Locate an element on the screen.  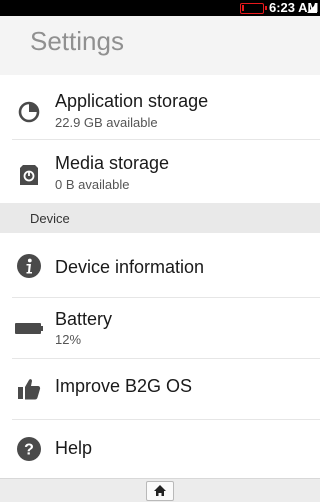
sd-card-icon is located at coordinates (29, 175).